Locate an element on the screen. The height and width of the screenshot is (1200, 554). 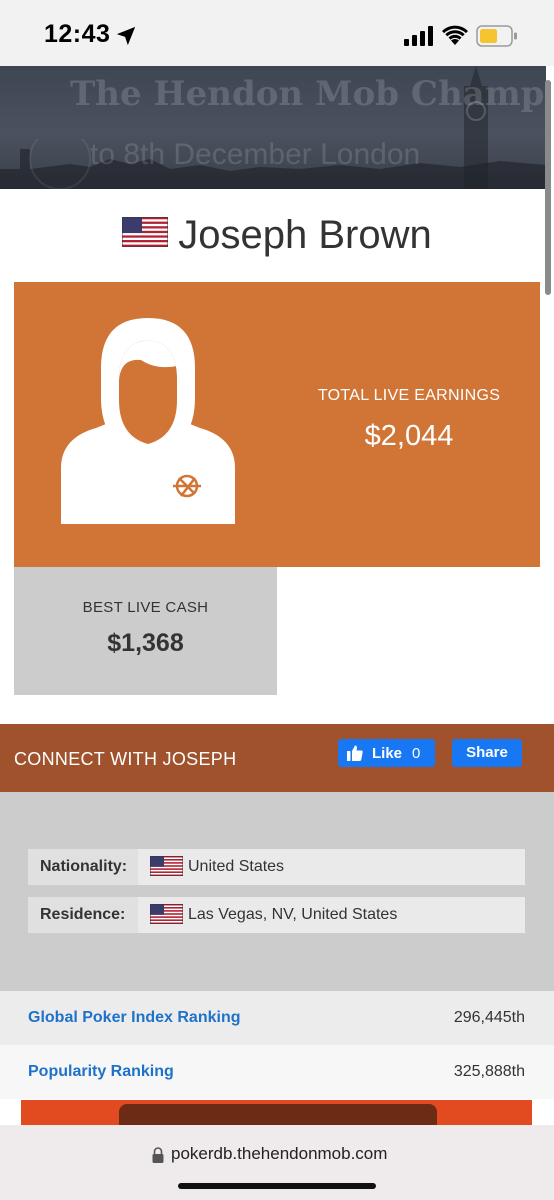
like-label: Like is located at coordinates (387, 753).